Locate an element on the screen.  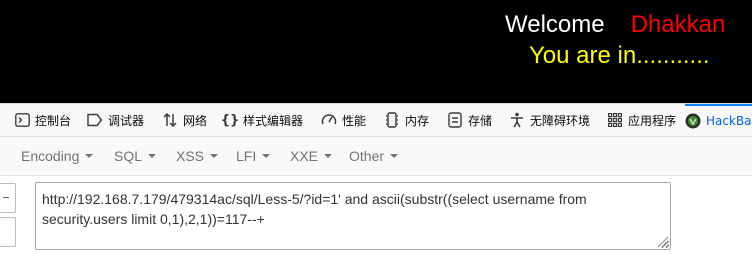
memory-icon is located at coordinates (392, 120).